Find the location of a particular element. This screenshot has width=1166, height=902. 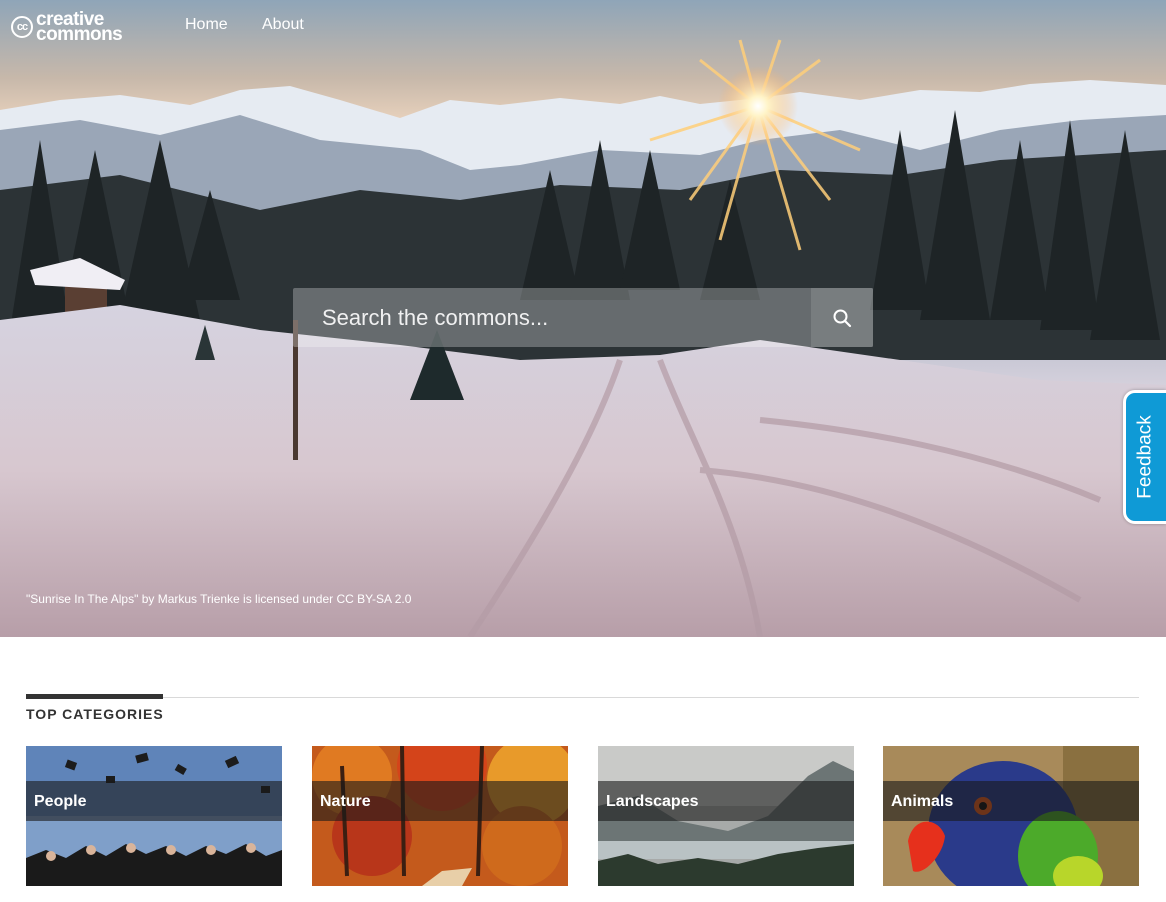

search-button is located at coordinates (842, 317).